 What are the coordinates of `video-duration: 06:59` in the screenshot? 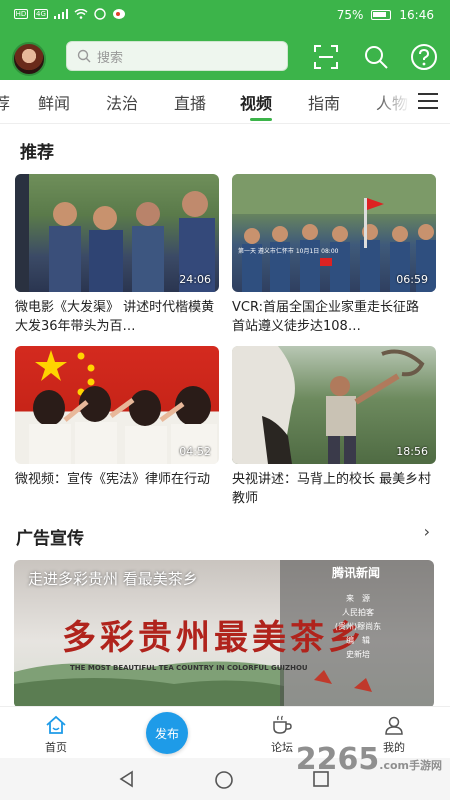 It's located at (412, 279).